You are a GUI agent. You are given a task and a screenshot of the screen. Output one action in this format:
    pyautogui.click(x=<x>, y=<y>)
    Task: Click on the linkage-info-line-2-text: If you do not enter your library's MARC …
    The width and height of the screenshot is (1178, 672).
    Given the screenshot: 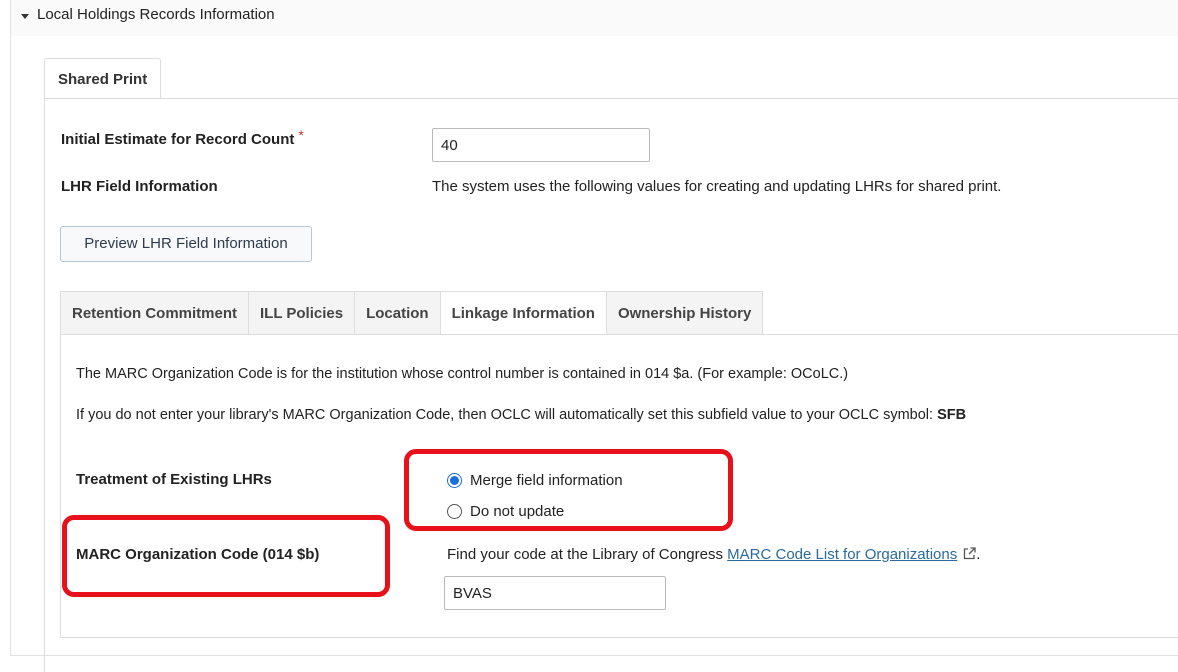 What is the action you would take?
    pyautogui.click(x=507, y=415)
    